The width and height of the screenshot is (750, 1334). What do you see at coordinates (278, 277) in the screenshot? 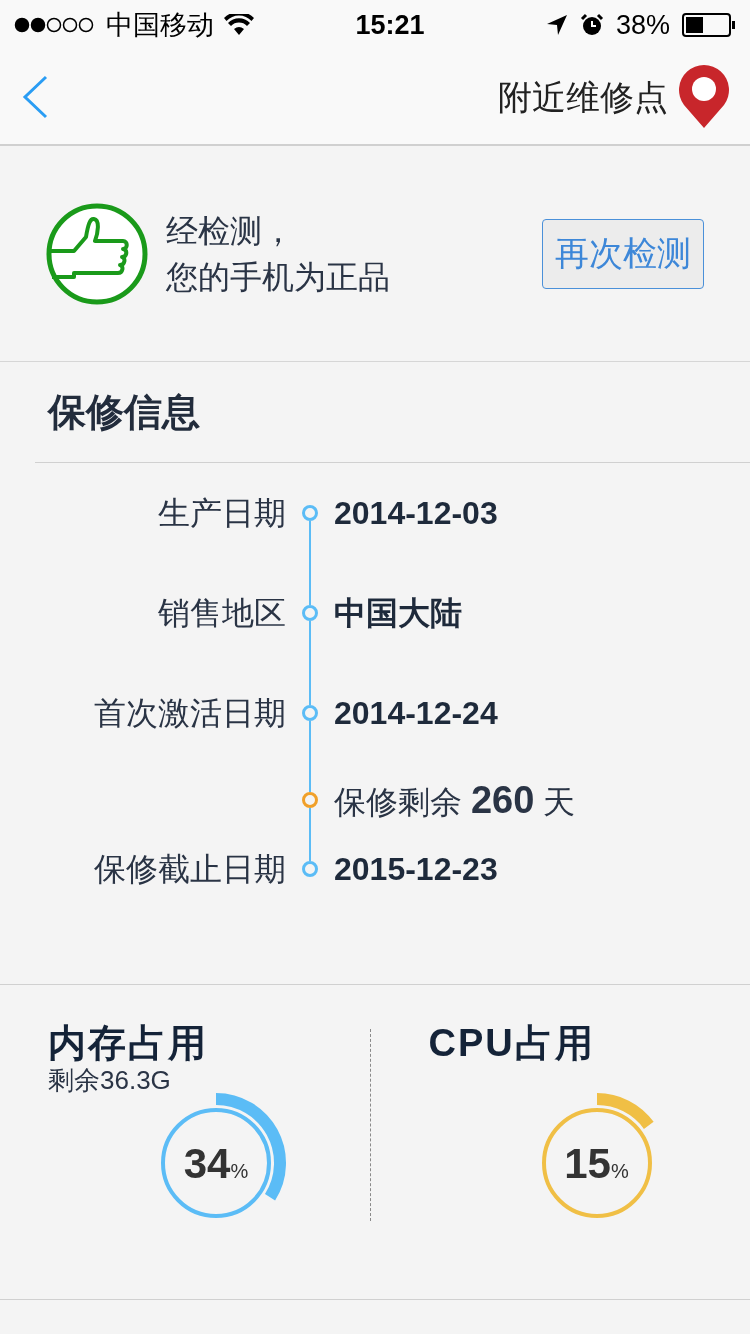
I see `check-result-line: 您的手机为正品` at bounding box center [278, 277].